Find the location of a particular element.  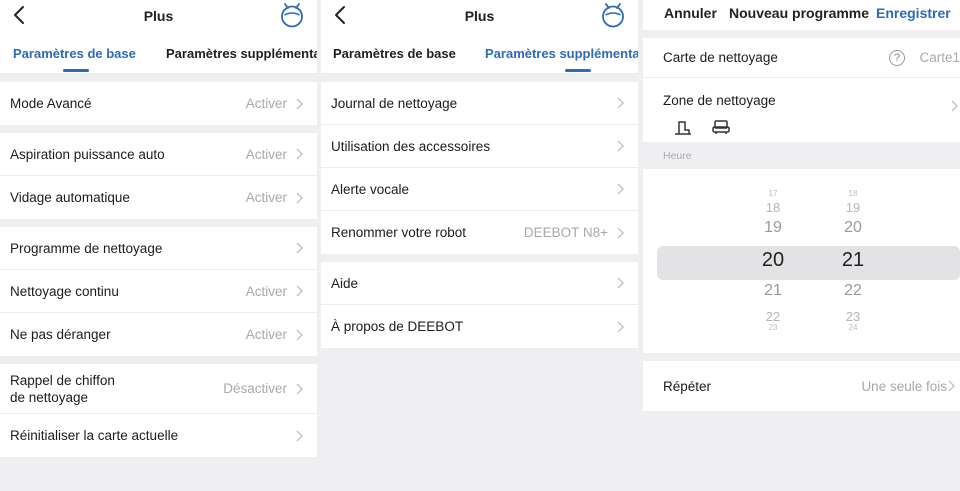

row-journal-nettoyage: Journal de nettoyage is located at coordinates (479, 103).